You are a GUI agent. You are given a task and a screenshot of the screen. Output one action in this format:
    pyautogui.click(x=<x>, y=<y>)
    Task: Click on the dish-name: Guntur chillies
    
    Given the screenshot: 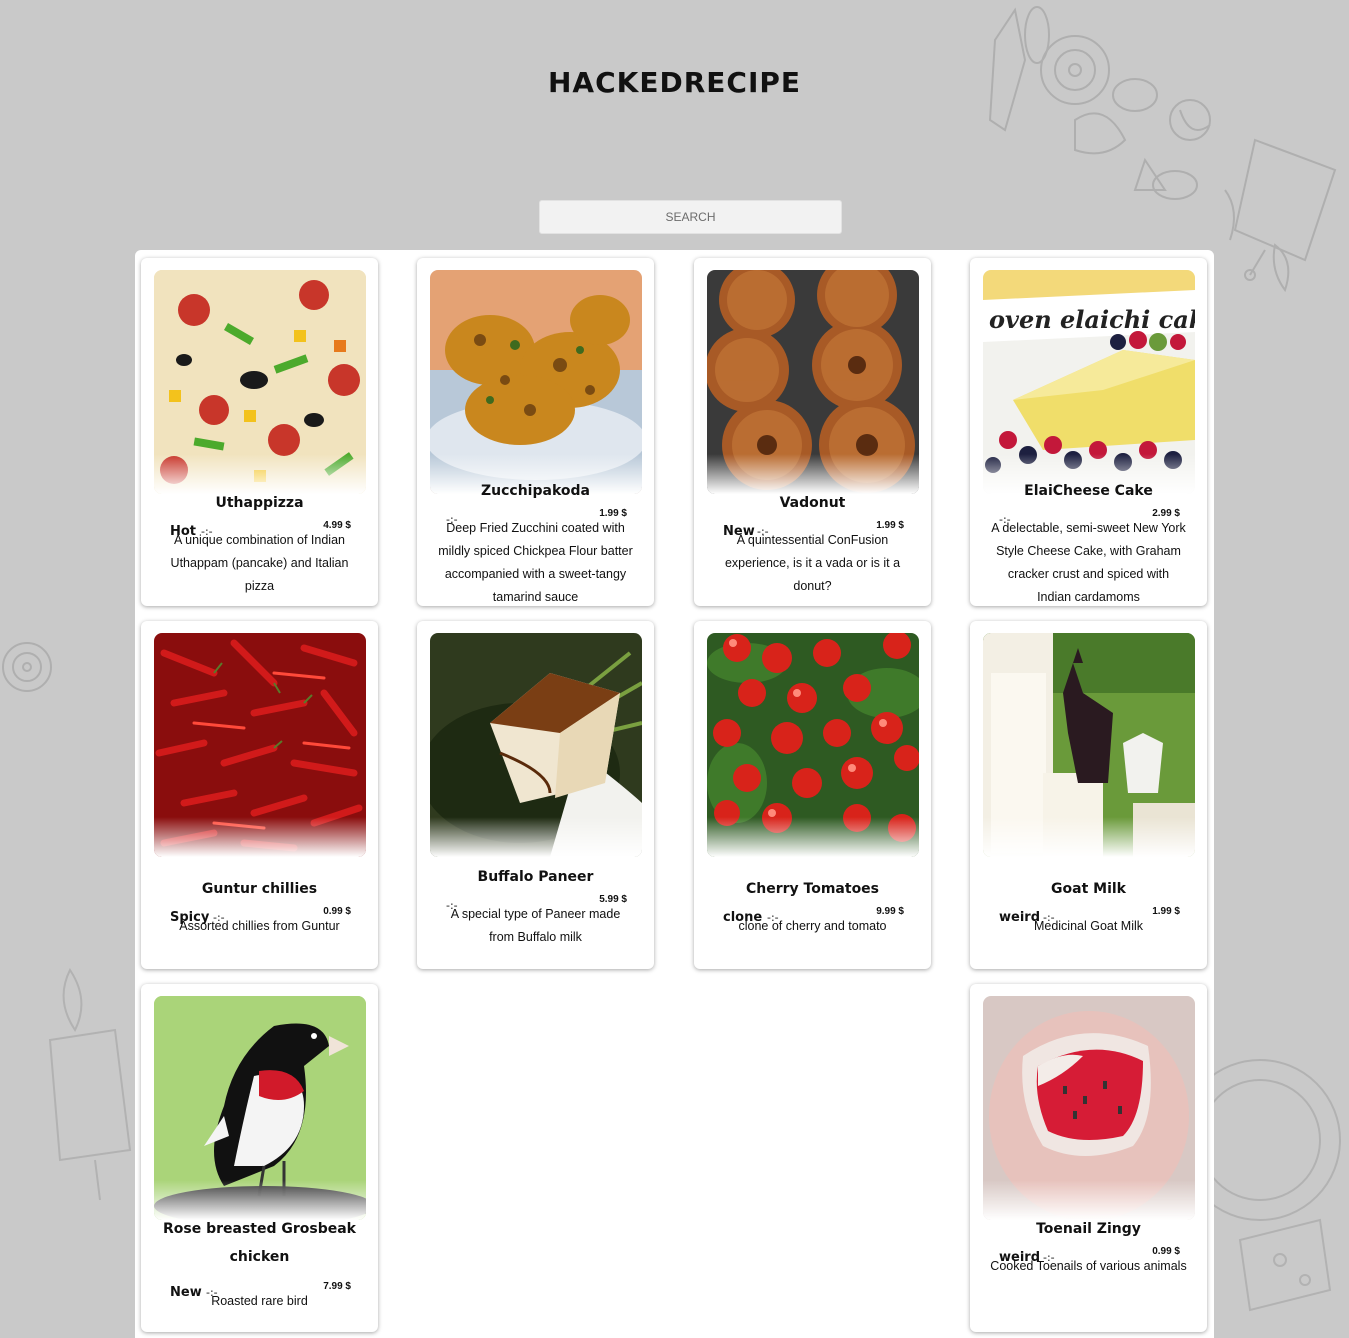 What is the action you would take?
    pyautogui.click(x=259, y=889)
    